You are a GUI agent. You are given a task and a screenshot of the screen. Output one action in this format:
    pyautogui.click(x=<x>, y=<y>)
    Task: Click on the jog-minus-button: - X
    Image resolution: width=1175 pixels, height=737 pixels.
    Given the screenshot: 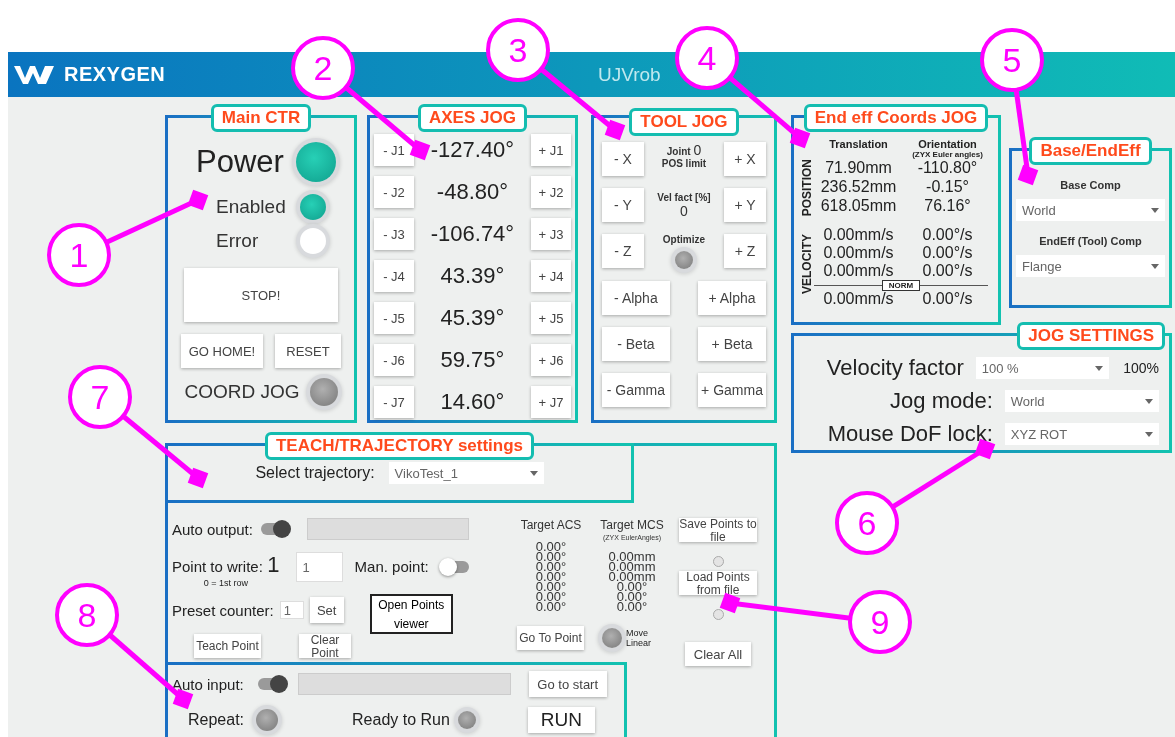 What is the action you would take?
    pyautogui.click(x=622, y=159)
    